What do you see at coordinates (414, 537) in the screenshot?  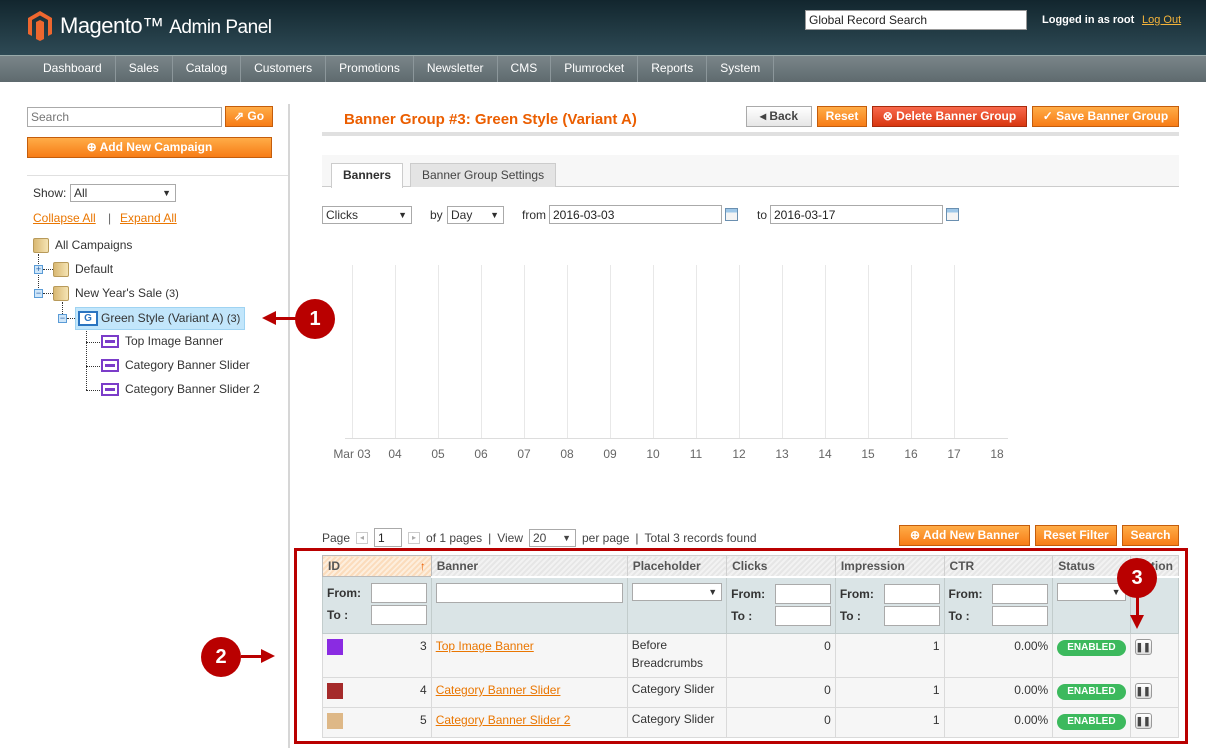 I see `next-page-icon: ▸` at bounding box center [414, 537].